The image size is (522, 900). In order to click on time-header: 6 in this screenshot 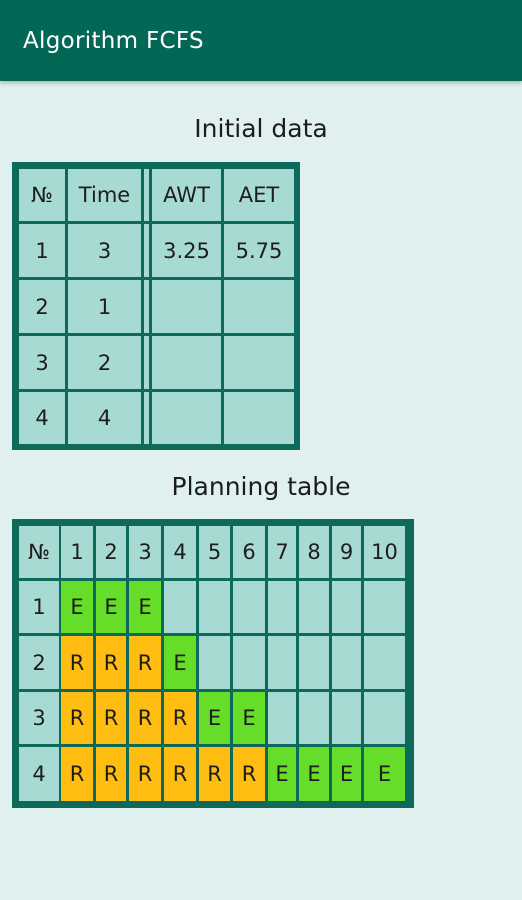, I will do `click(249, 552)`.